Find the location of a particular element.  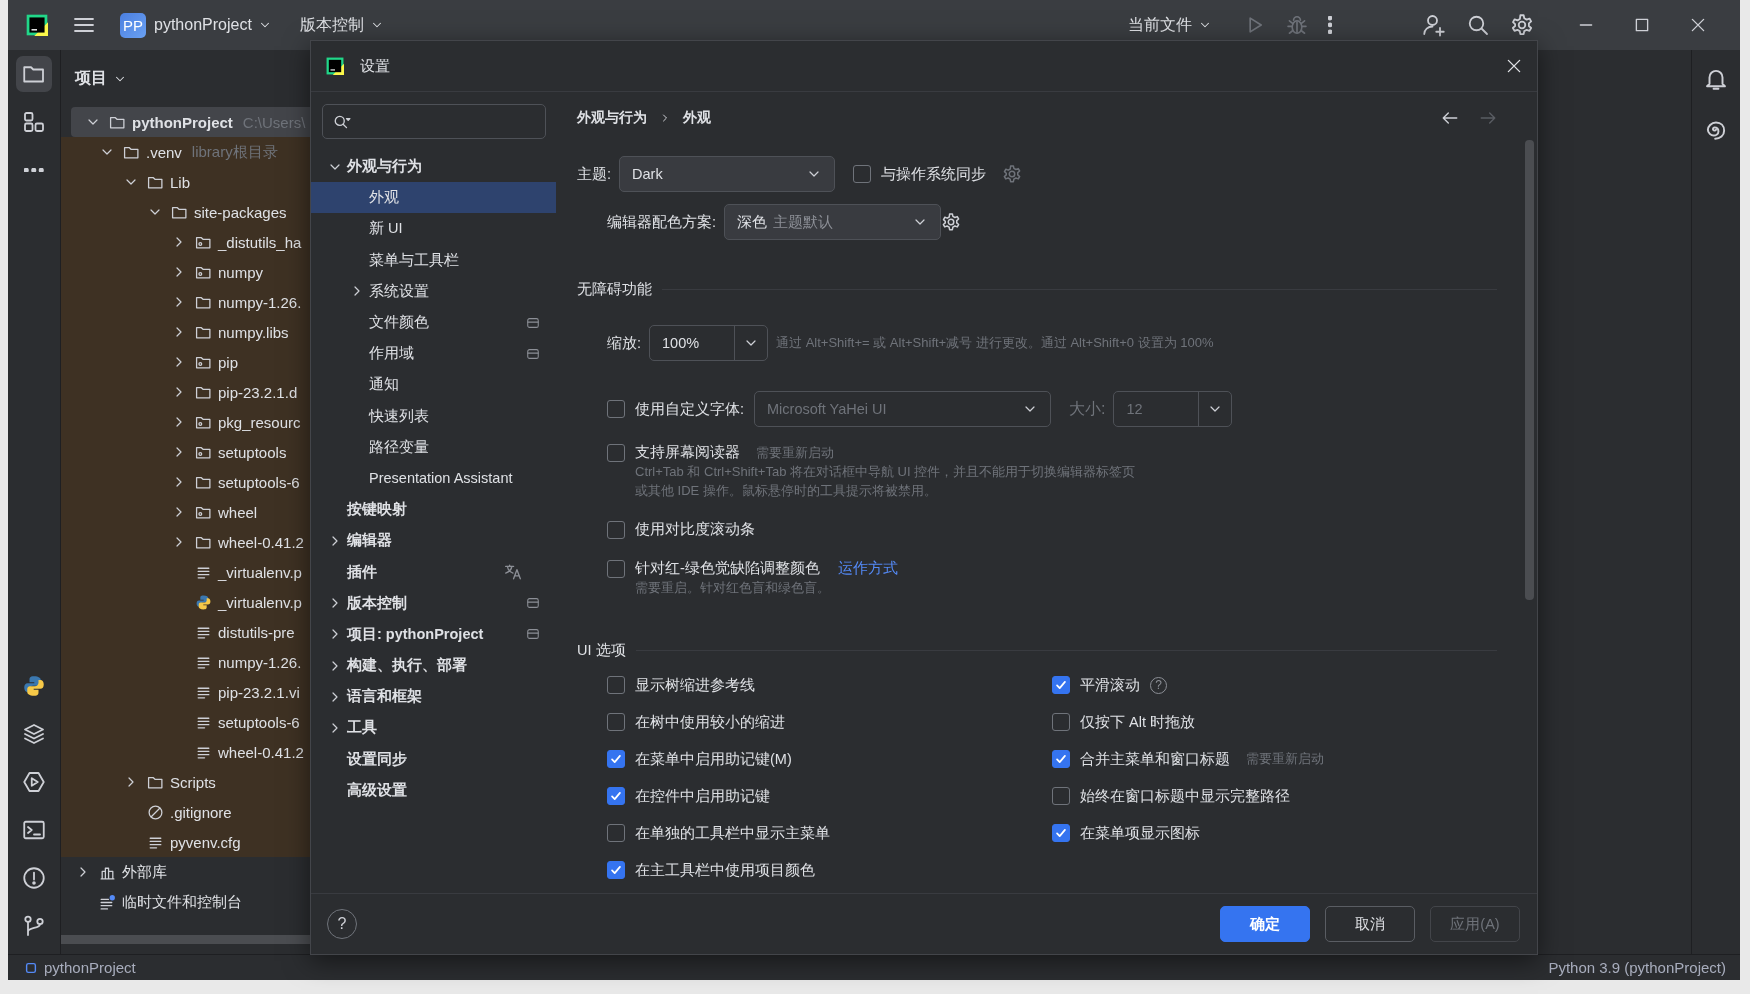

checkbox-label: 在单独的工具栏中显示主菜单 is located at coordinates (732, 833).